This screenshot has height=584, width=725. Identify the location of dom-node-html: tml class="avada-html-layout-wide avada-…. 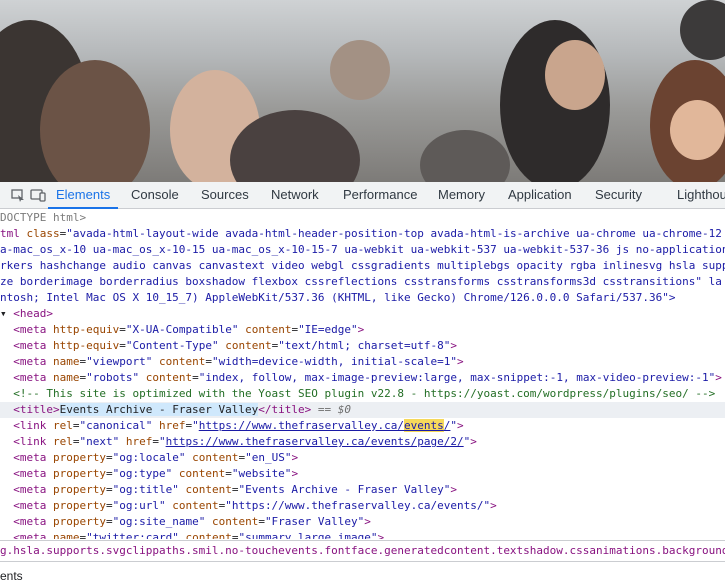
(362, 234).